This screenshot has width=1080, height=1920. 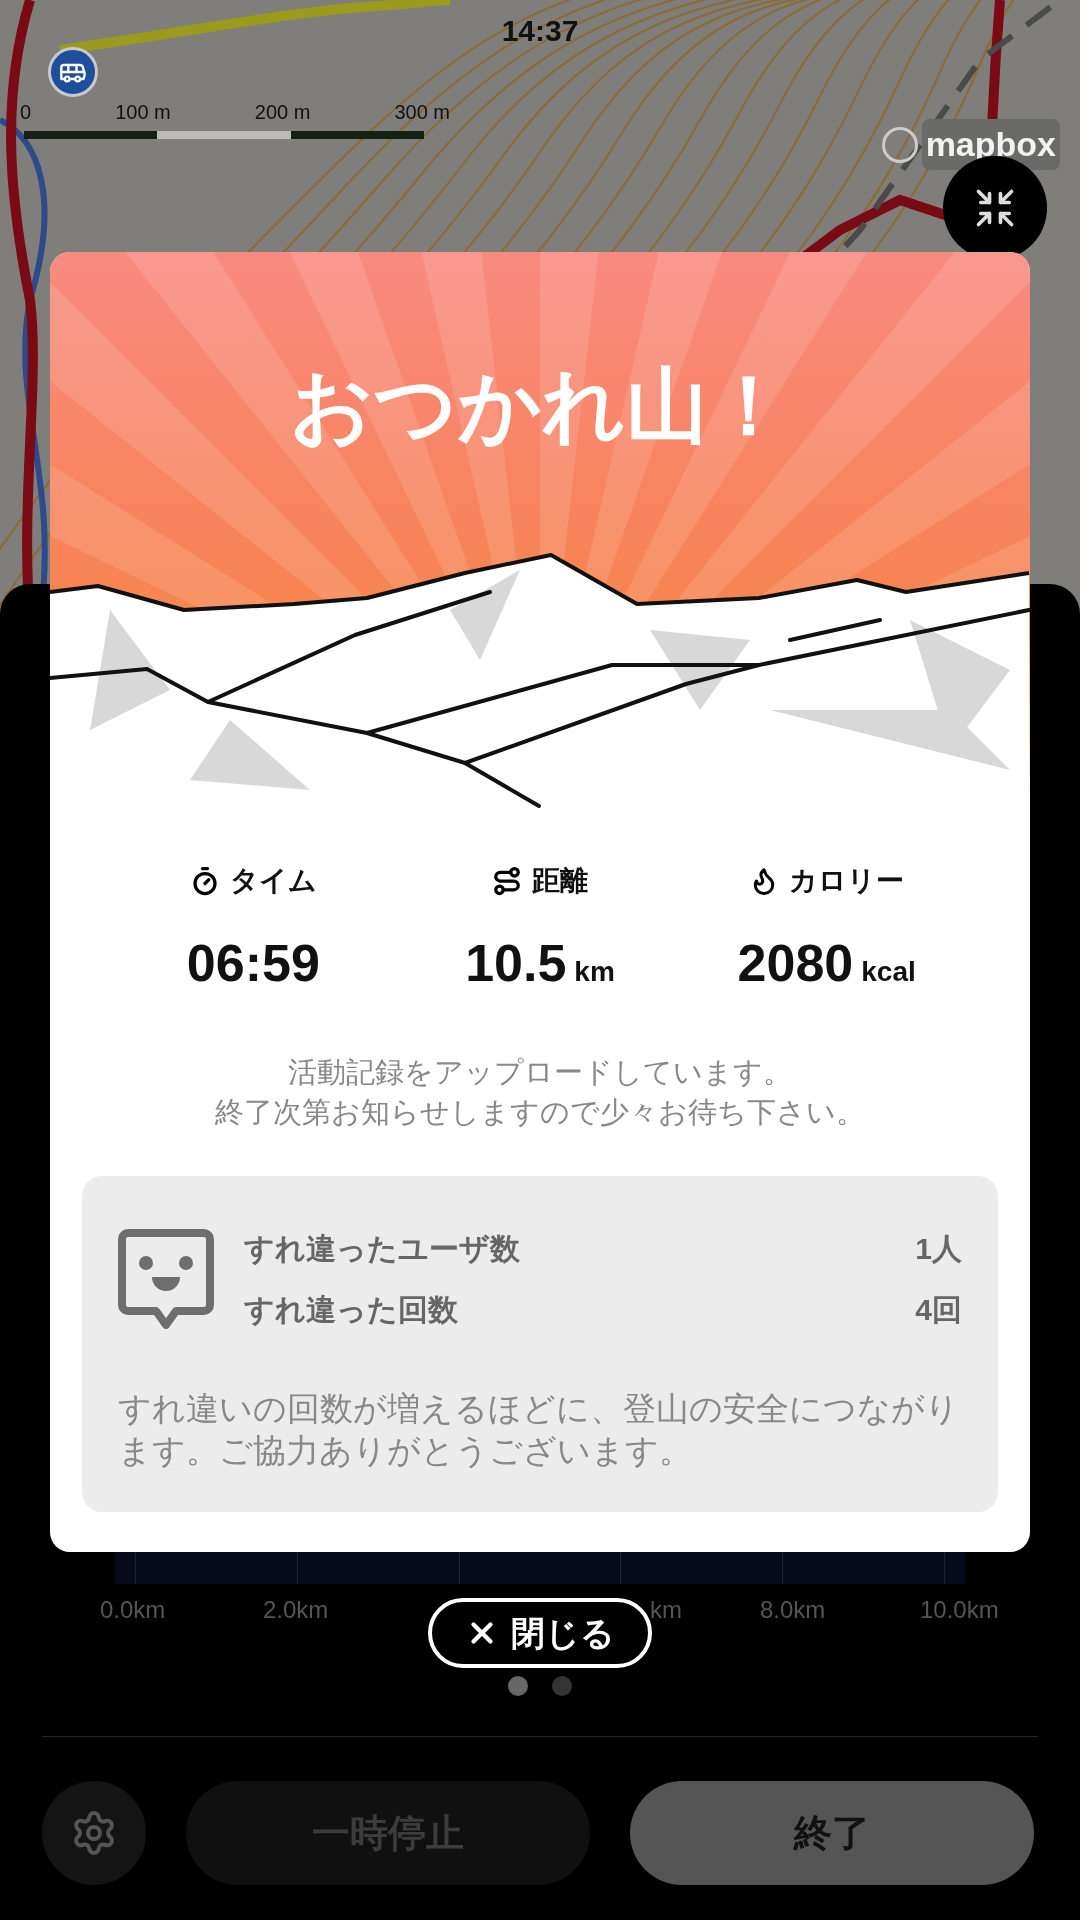 What do you see at coordinates (847, 881) in the screenshot?
I see `stat-label: カロリー` at bounding box center [847, 881].